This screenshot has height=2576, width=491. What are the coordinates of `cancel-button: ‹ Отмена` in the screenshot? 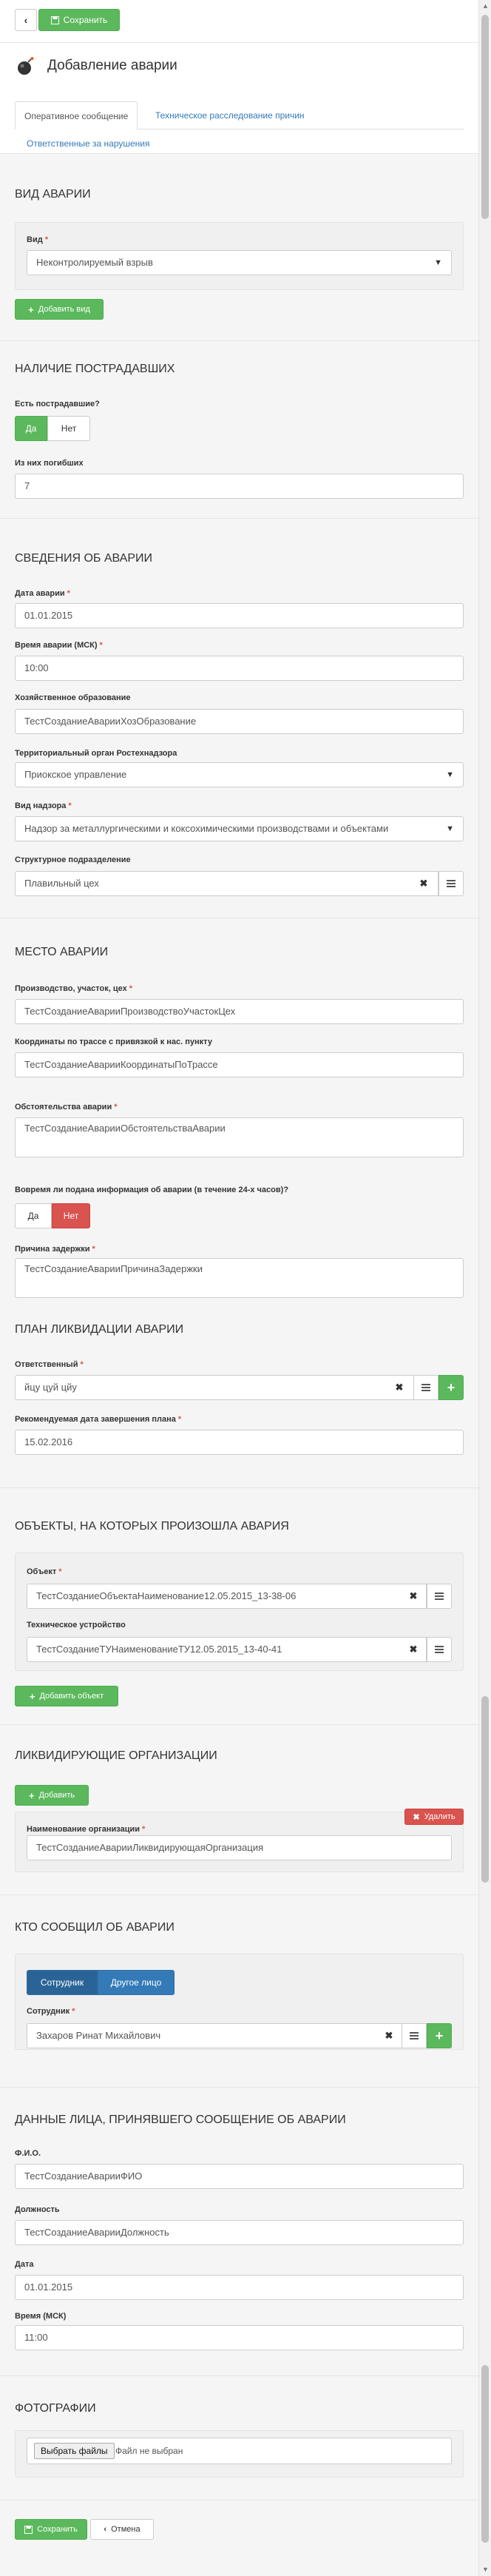 It's located at (122, 2529).